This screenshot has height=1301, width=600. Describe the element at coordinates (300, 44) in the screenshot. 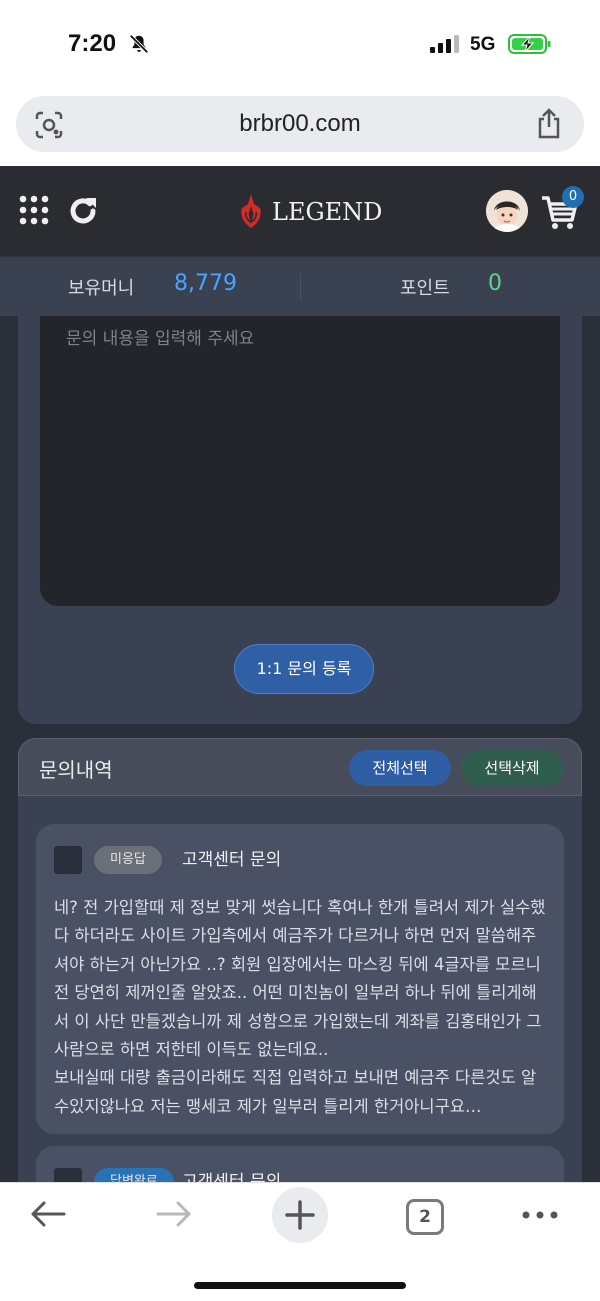

I see `status-bar: 7:20 5G` at that location.